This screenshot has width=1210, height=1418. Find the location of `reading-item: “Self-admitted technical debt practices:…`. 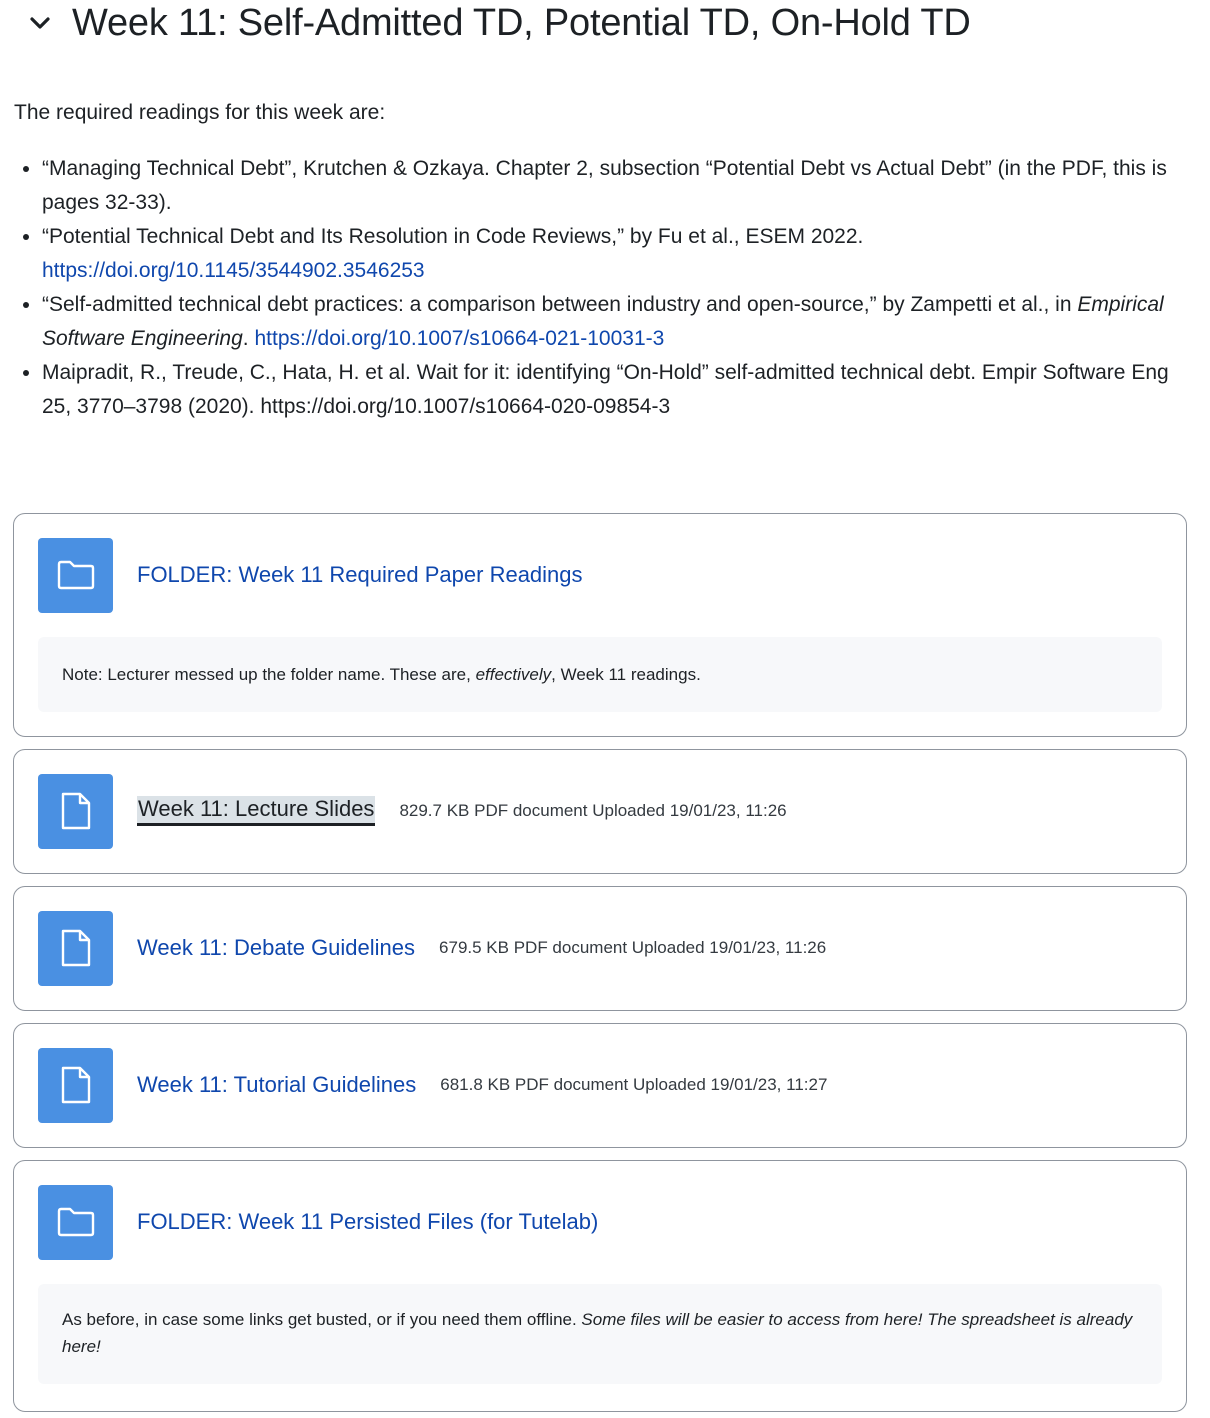

reading-item: “Self-admitted technical debt practices:… is located at coordinates (618, 322).